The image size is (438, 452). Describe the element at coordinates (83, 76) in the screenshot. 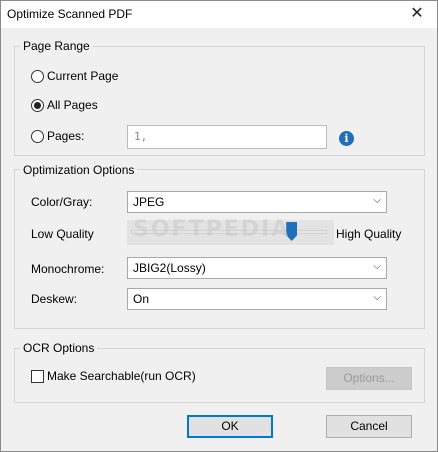

I see `radio-current-page-label: Current Page` at that location.